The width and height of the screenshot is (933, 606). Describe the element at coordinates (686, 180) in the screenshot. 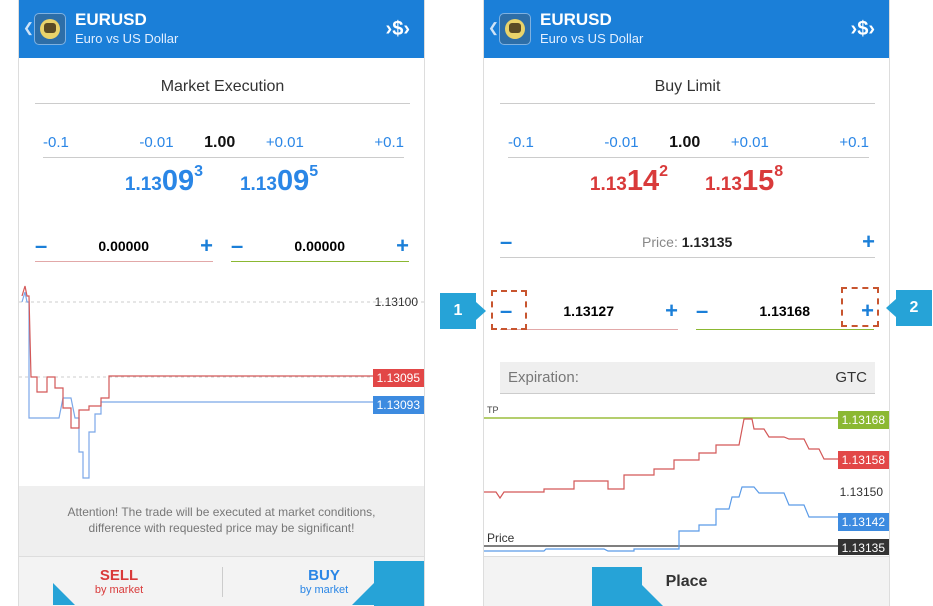

I see `quotes: 1.13142 1.13158` at that location.